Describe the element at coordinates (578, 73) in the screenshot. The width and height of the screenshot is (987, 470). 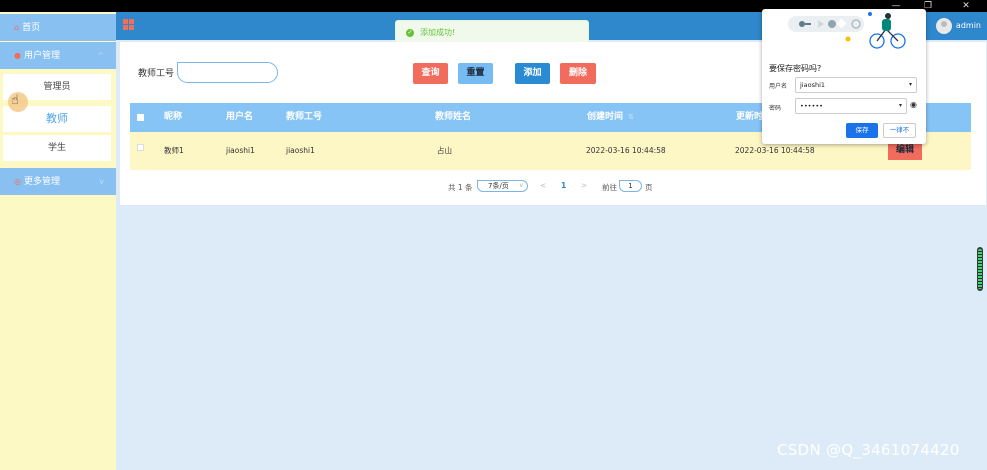
I see `delete-button: 删除` at that location.